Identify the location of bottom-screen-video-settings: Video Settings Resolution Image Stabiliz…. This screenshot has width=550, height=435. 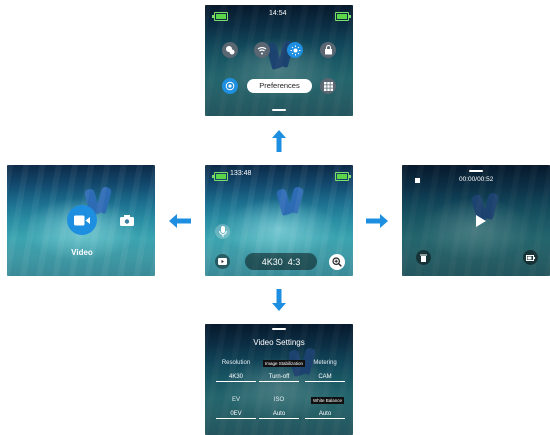
(279, 379).